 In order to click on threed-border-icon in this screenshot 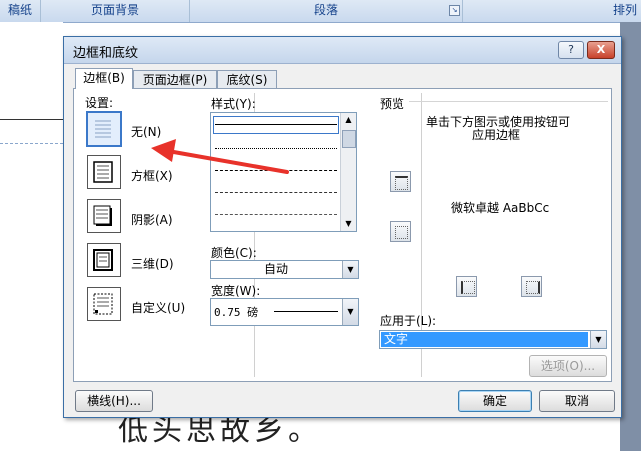, I will do `click(103, 260)`.